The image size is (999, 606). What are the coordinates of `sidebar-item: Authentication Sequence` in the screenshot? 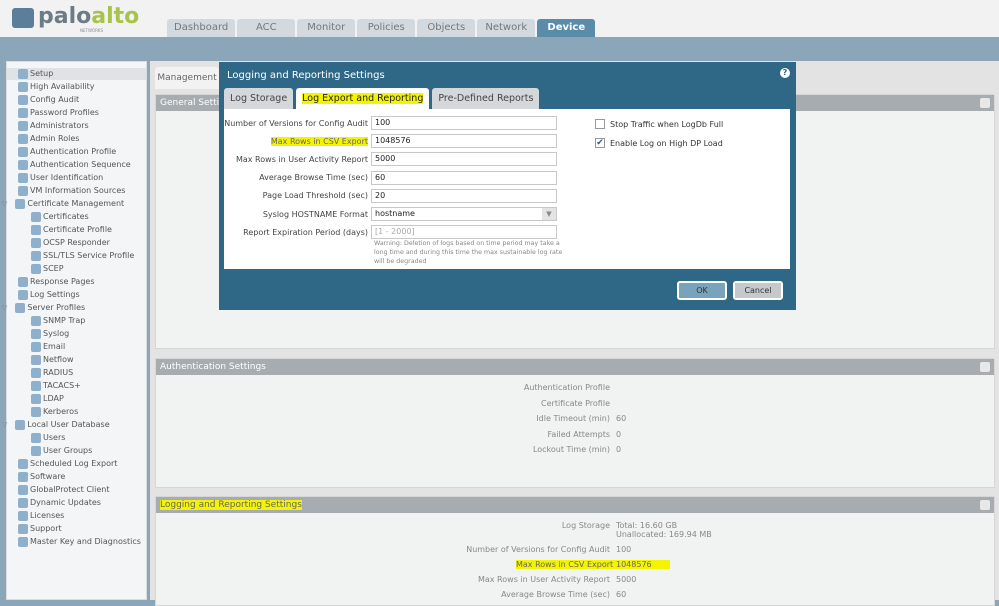 It's located at (74, 165).